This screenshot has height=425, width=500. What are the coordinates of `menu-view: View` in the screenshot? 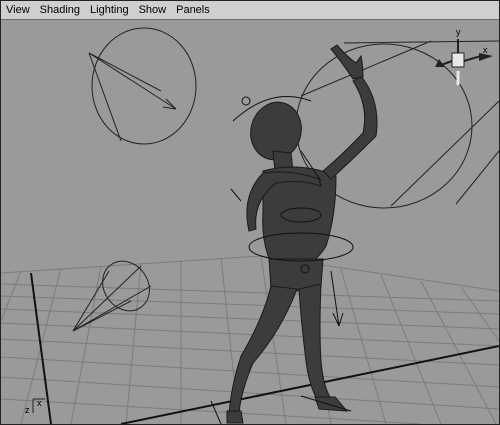 It's located at (18, 10).